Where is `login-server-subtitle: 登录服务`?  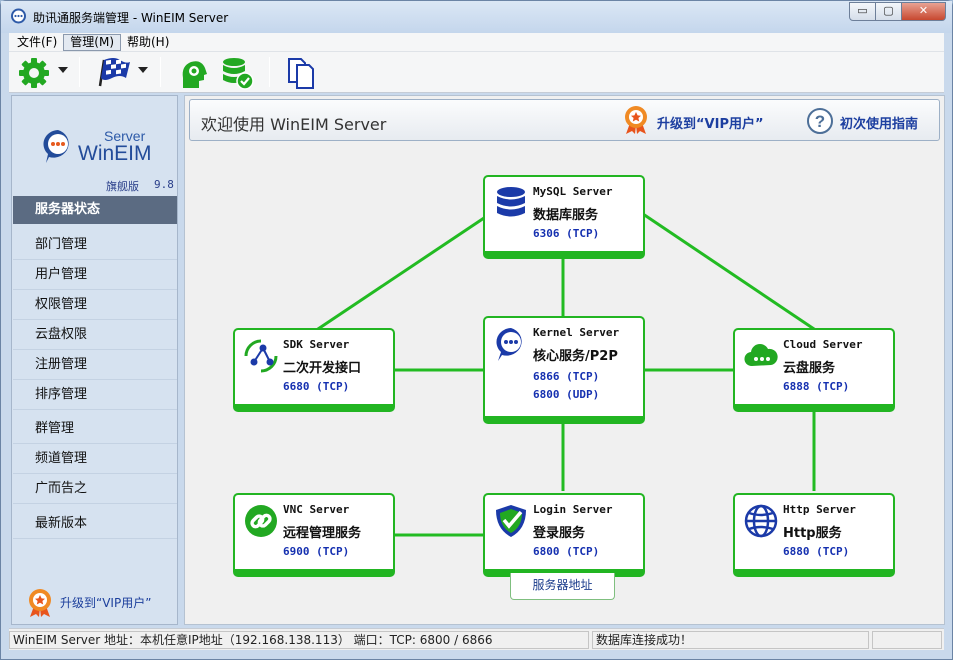
login-server-subtitle: 登录服务 is located at coordinates (559, 533).